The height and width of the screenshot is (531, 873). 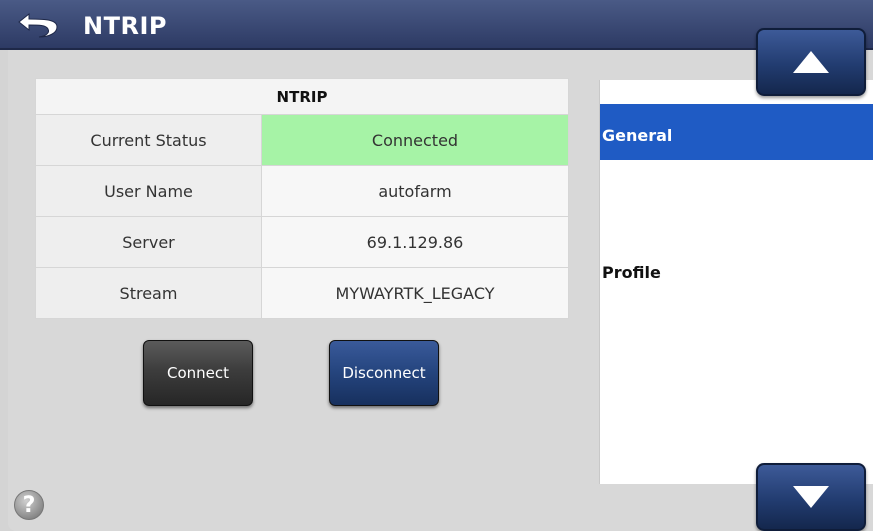 I want to click on stream-value: MYWAYRTK_LEGACY, so click(x=415, y=293).